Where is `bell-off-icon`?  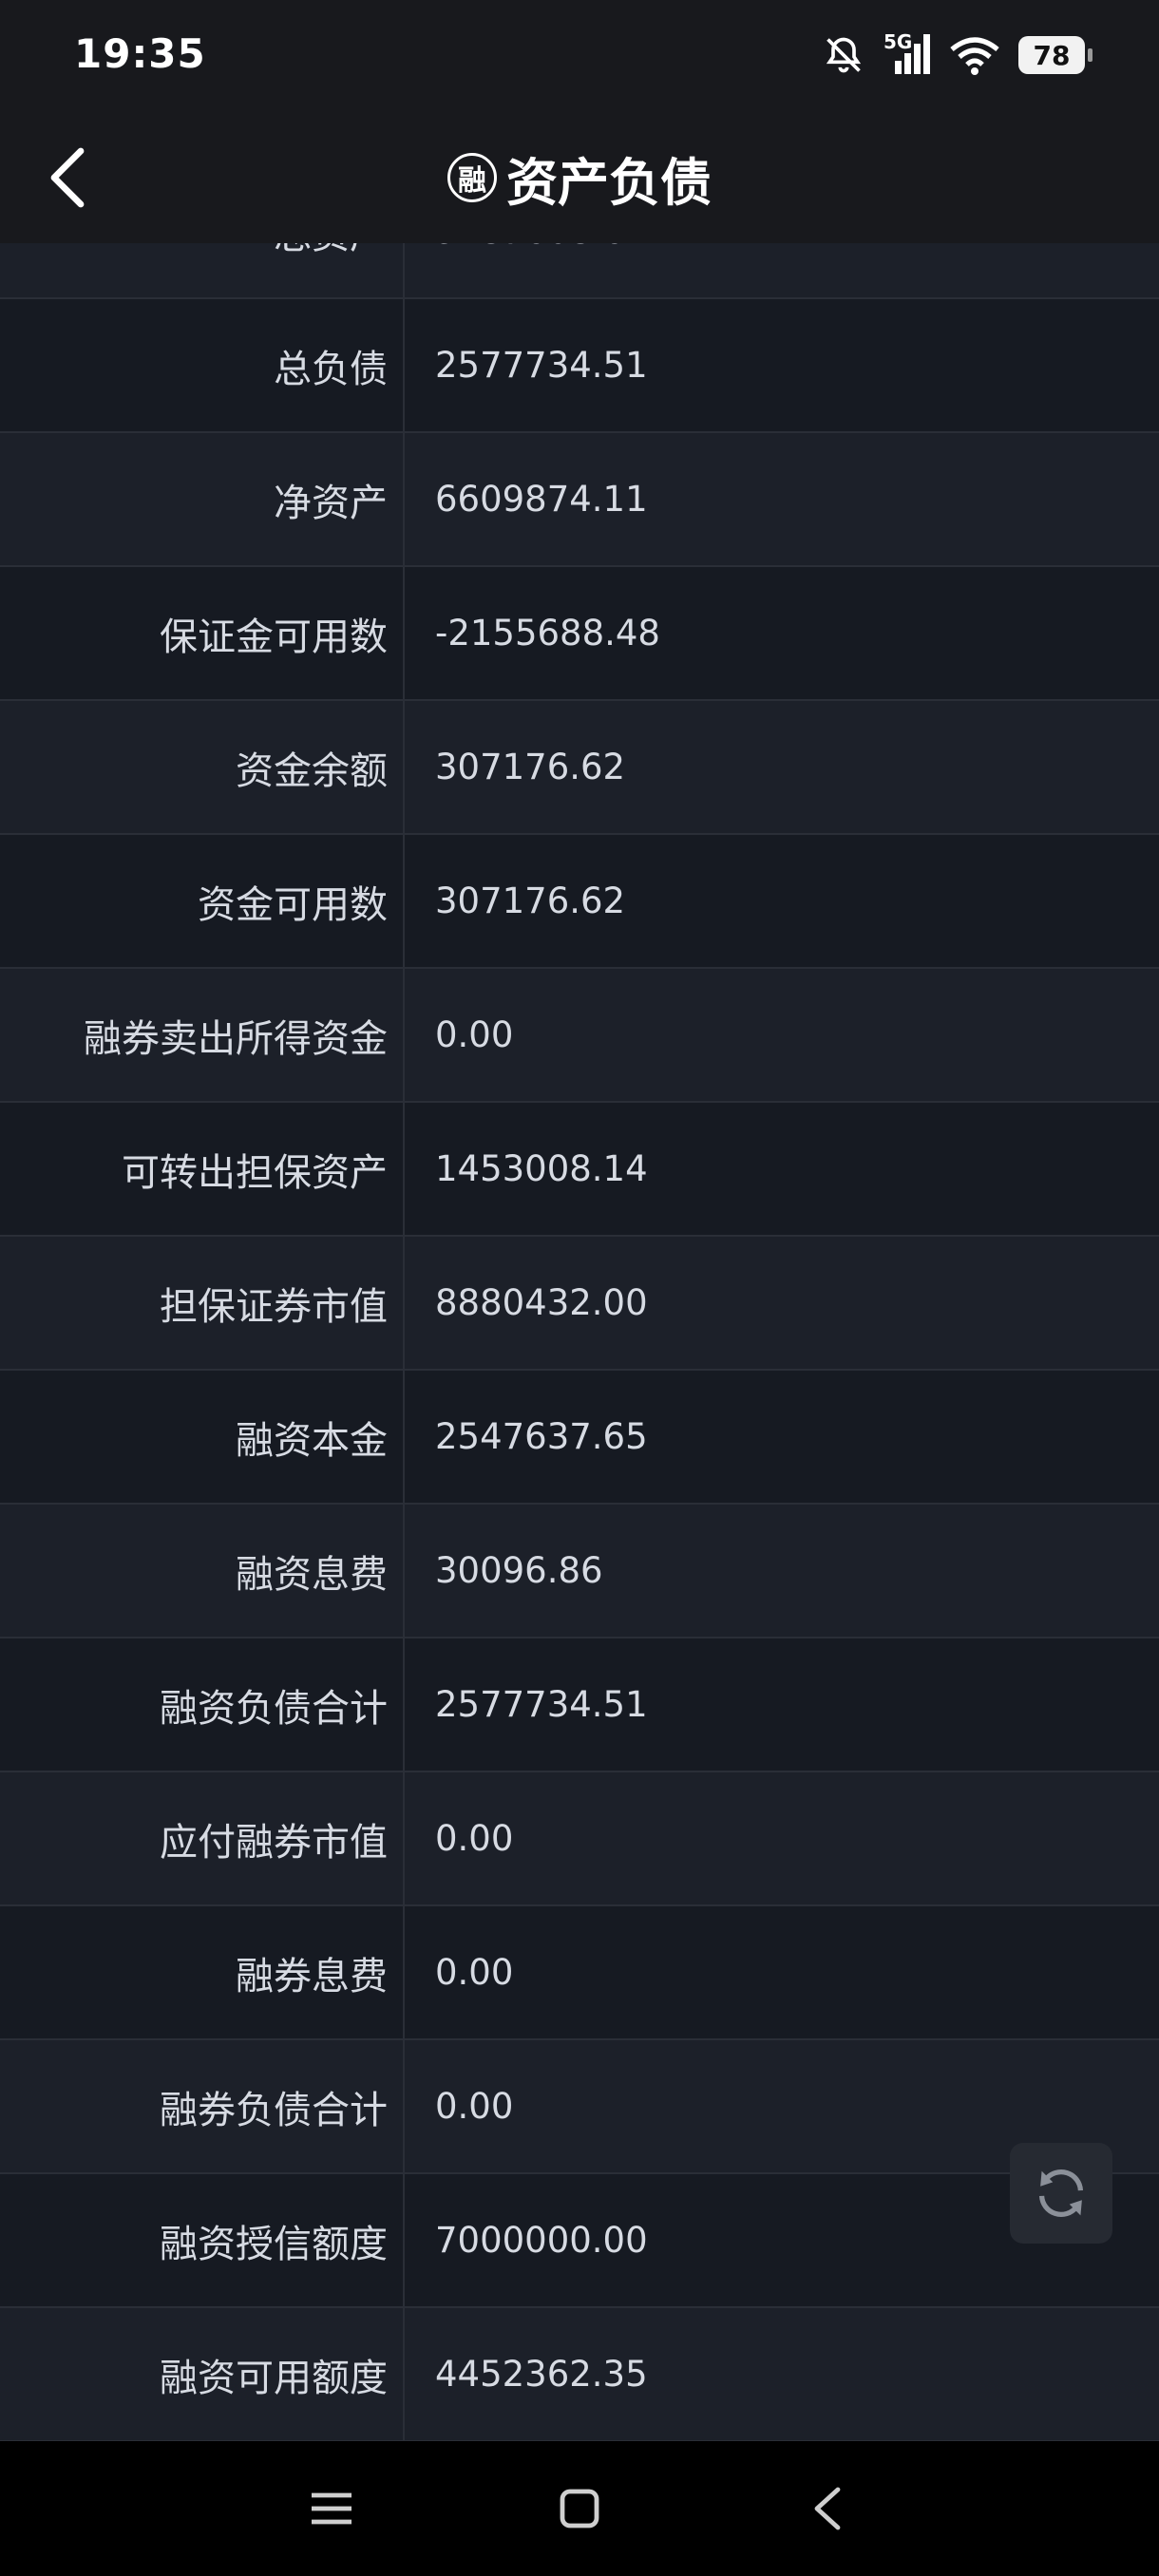
bell-off-icon is located at coordinates (843, 55).